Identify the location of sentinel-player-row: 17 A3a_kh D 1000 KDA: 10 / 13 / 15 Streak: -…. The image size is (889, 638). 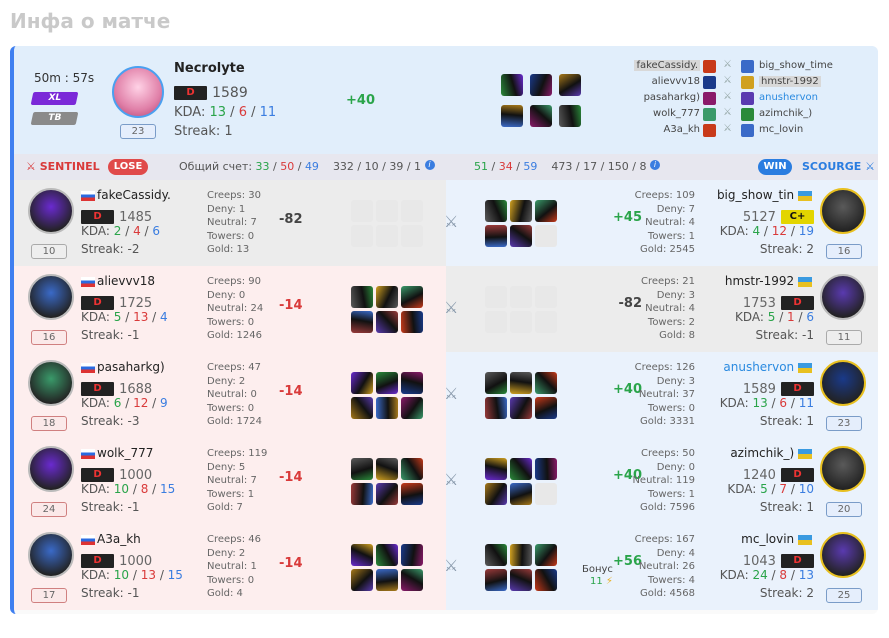
(230, 567).